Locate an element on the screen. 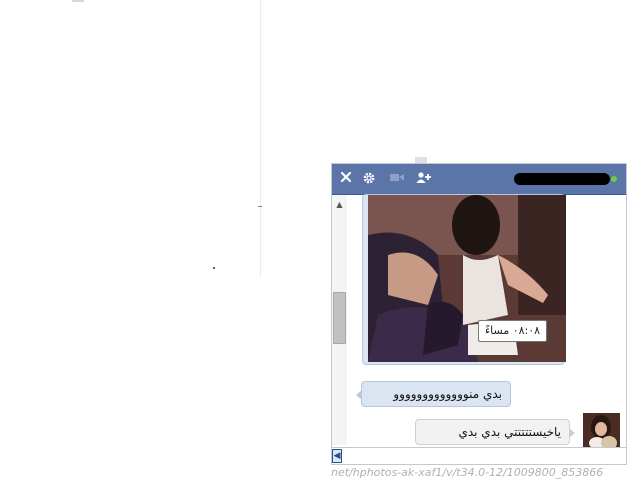  avatar is located at coordinates (601, 431).